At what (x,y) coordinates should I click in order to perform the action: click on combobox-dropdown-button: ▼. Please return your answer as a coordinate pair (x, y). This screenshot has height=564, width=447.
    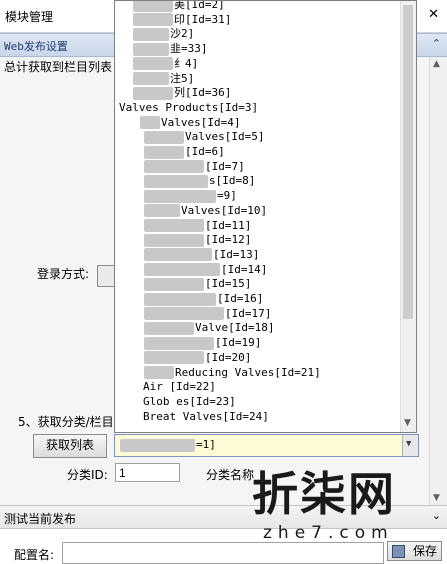
    Looking at the image, I should click on (410, 445).